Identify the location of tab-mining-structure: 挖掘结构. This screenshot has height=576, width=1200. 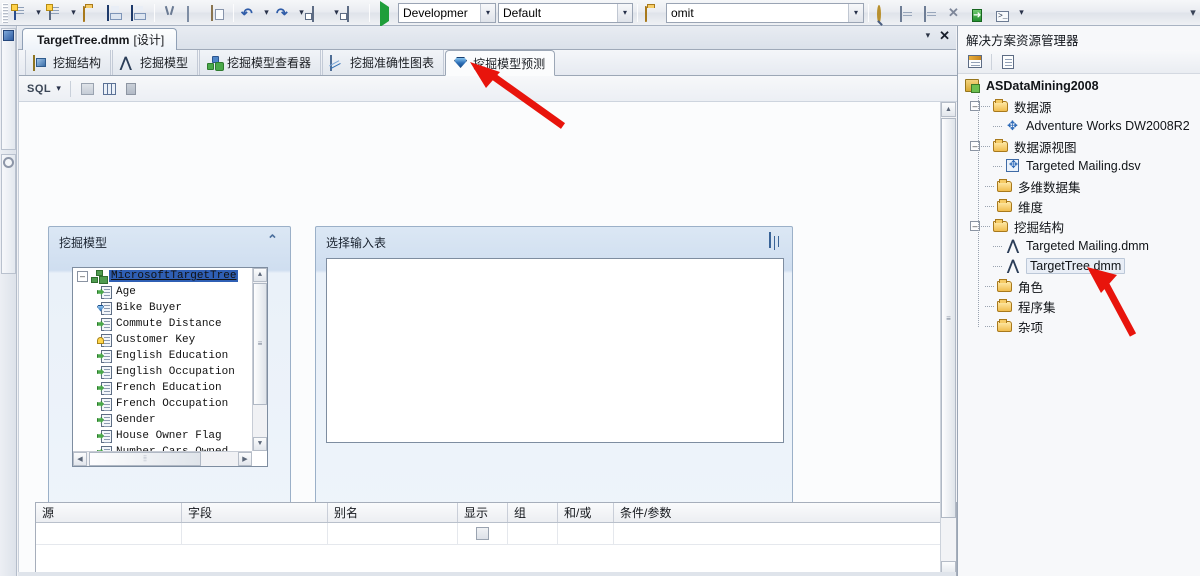
(68, 62).